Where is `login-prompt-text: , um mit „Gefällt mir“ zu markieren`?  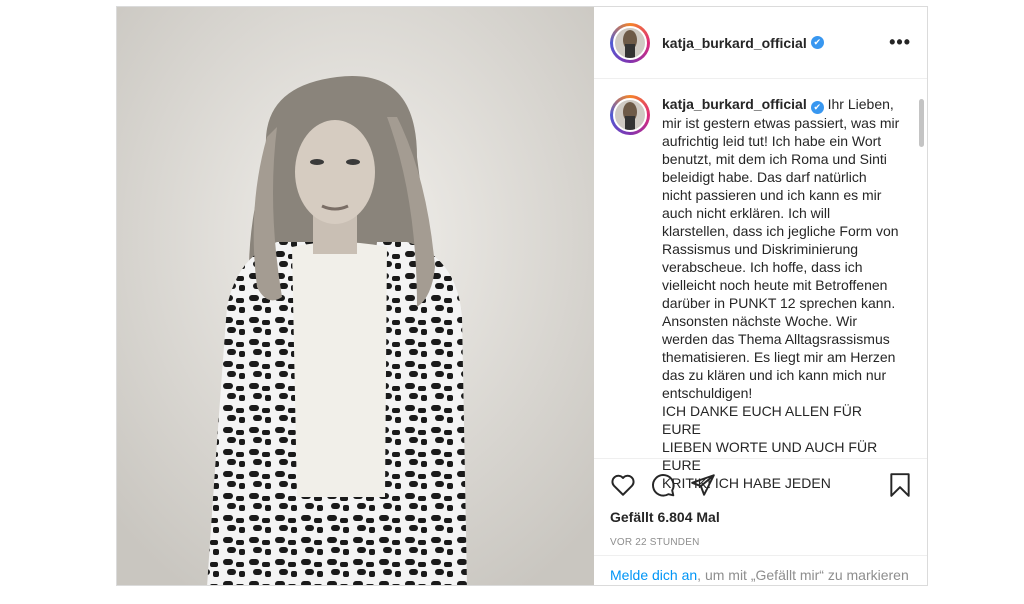 login-prompt-text: , um mit „Gefällt mir“ zu markieren is located at coordinates (803, 575).